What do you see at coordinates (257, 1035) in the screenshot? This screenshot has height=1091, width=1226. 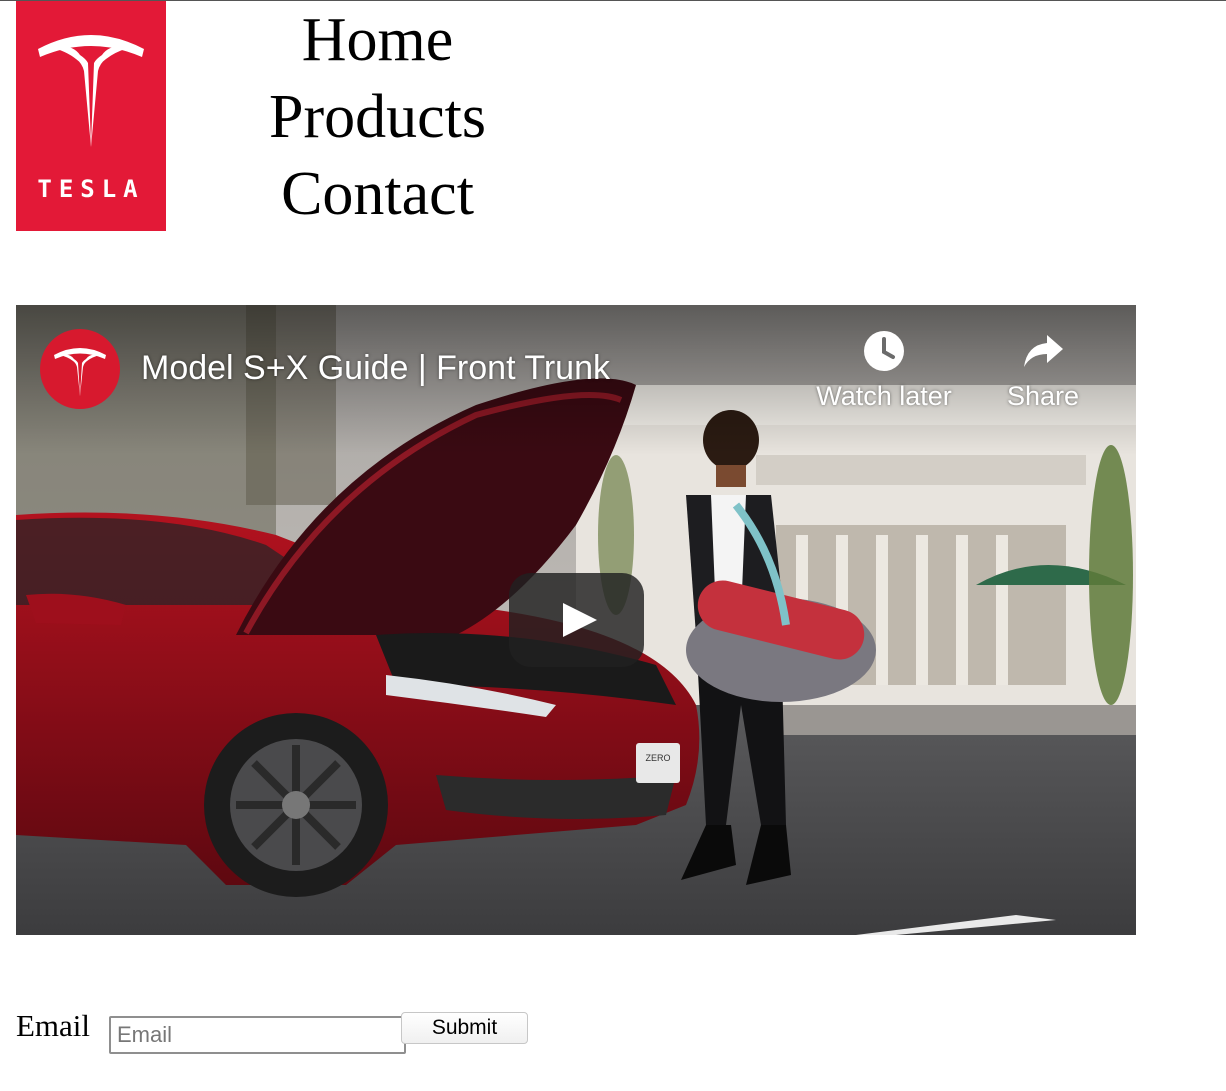 I see `email-input` at bounding box center [257, 1035].